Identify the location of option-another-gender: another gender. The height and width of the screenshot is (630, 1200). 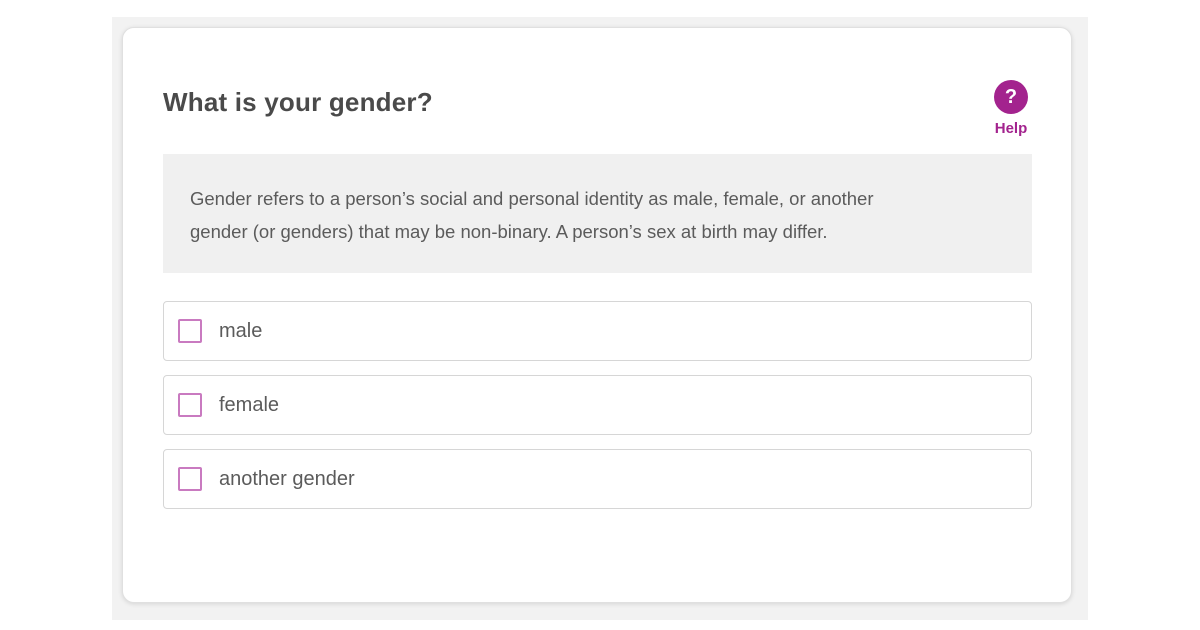
(597, 479).